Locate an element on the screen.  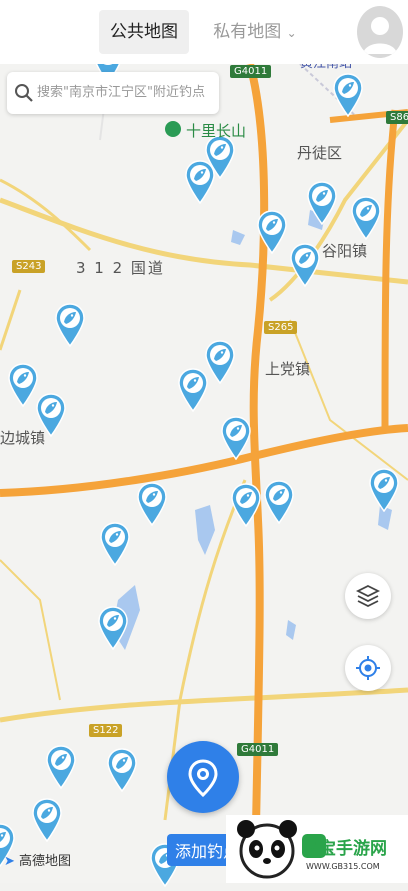
watermark-url: WWW.GB315.COM is located at coordinates (343, 866).